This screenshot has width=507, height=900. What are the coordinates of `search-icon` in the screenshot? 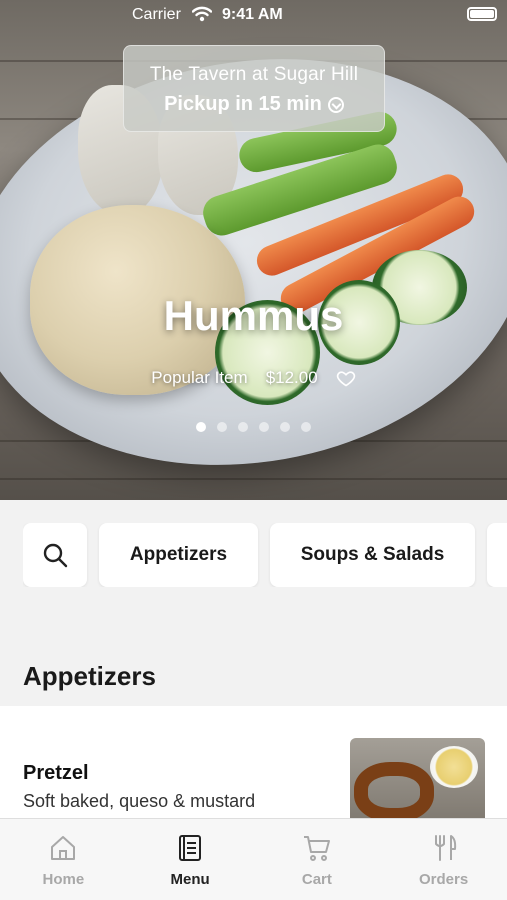 It's located at (55, 555).